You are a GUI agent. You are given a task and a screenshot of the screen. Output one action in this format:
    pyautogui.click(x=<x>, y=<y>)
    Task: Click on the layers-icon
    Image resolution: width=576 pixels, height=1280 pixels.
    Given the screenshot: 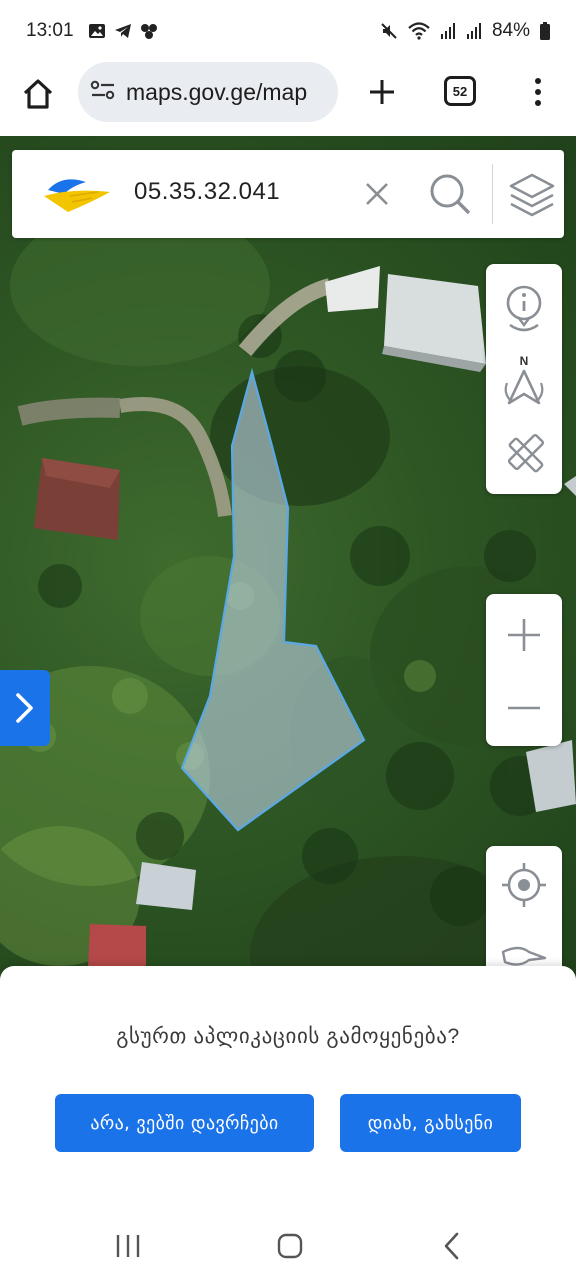 What is the action you would take?
    pyautogui.click(x=532, y=195)
    